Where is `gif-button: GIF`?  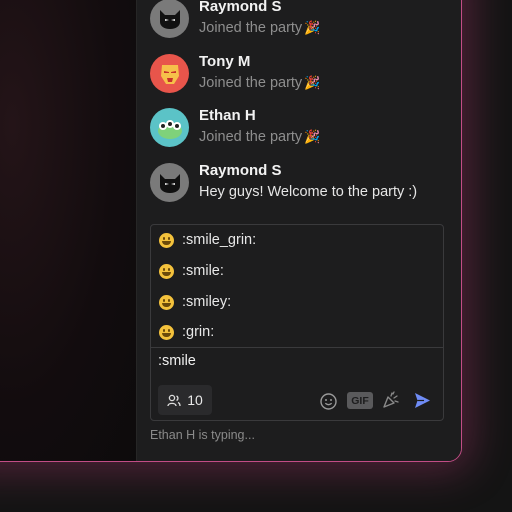 gif-button: GIF is located at coordinates (360, 400).